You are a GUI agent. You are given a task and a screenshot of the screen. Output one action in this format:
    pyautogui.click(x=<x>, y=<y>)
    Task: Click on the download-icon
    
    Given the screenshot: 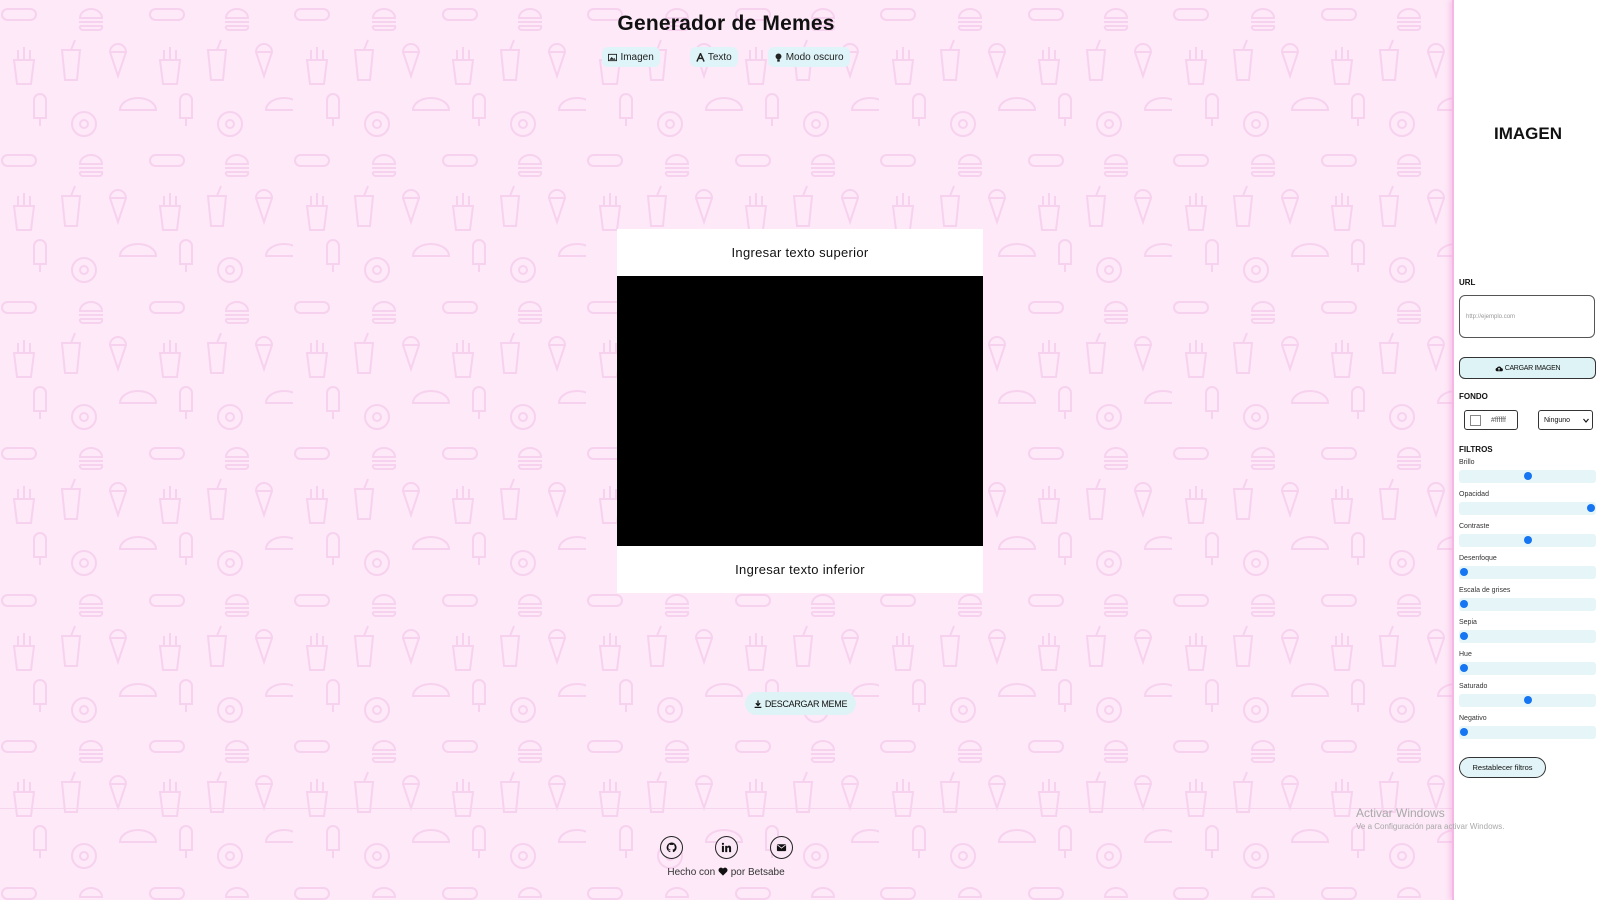 What is the action you would take?
    pyautogui.click(x=758, y=703)
    